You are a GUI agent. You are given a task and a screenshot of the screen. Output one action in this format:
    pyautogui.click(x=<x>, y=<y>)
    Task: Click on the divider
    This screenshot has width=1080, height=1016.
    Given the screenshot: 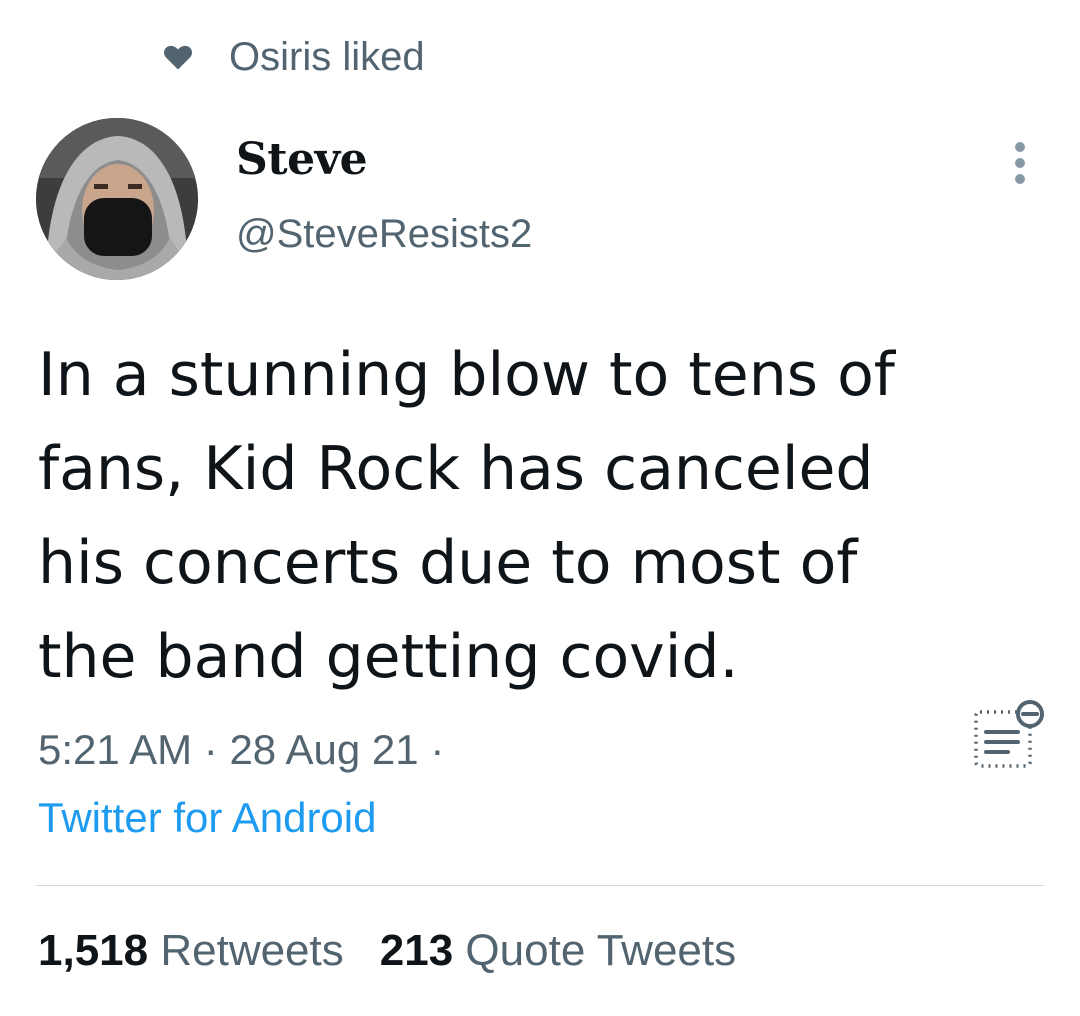 What is the action you would take?
    pyautogui.click(x=540, y=885)
    